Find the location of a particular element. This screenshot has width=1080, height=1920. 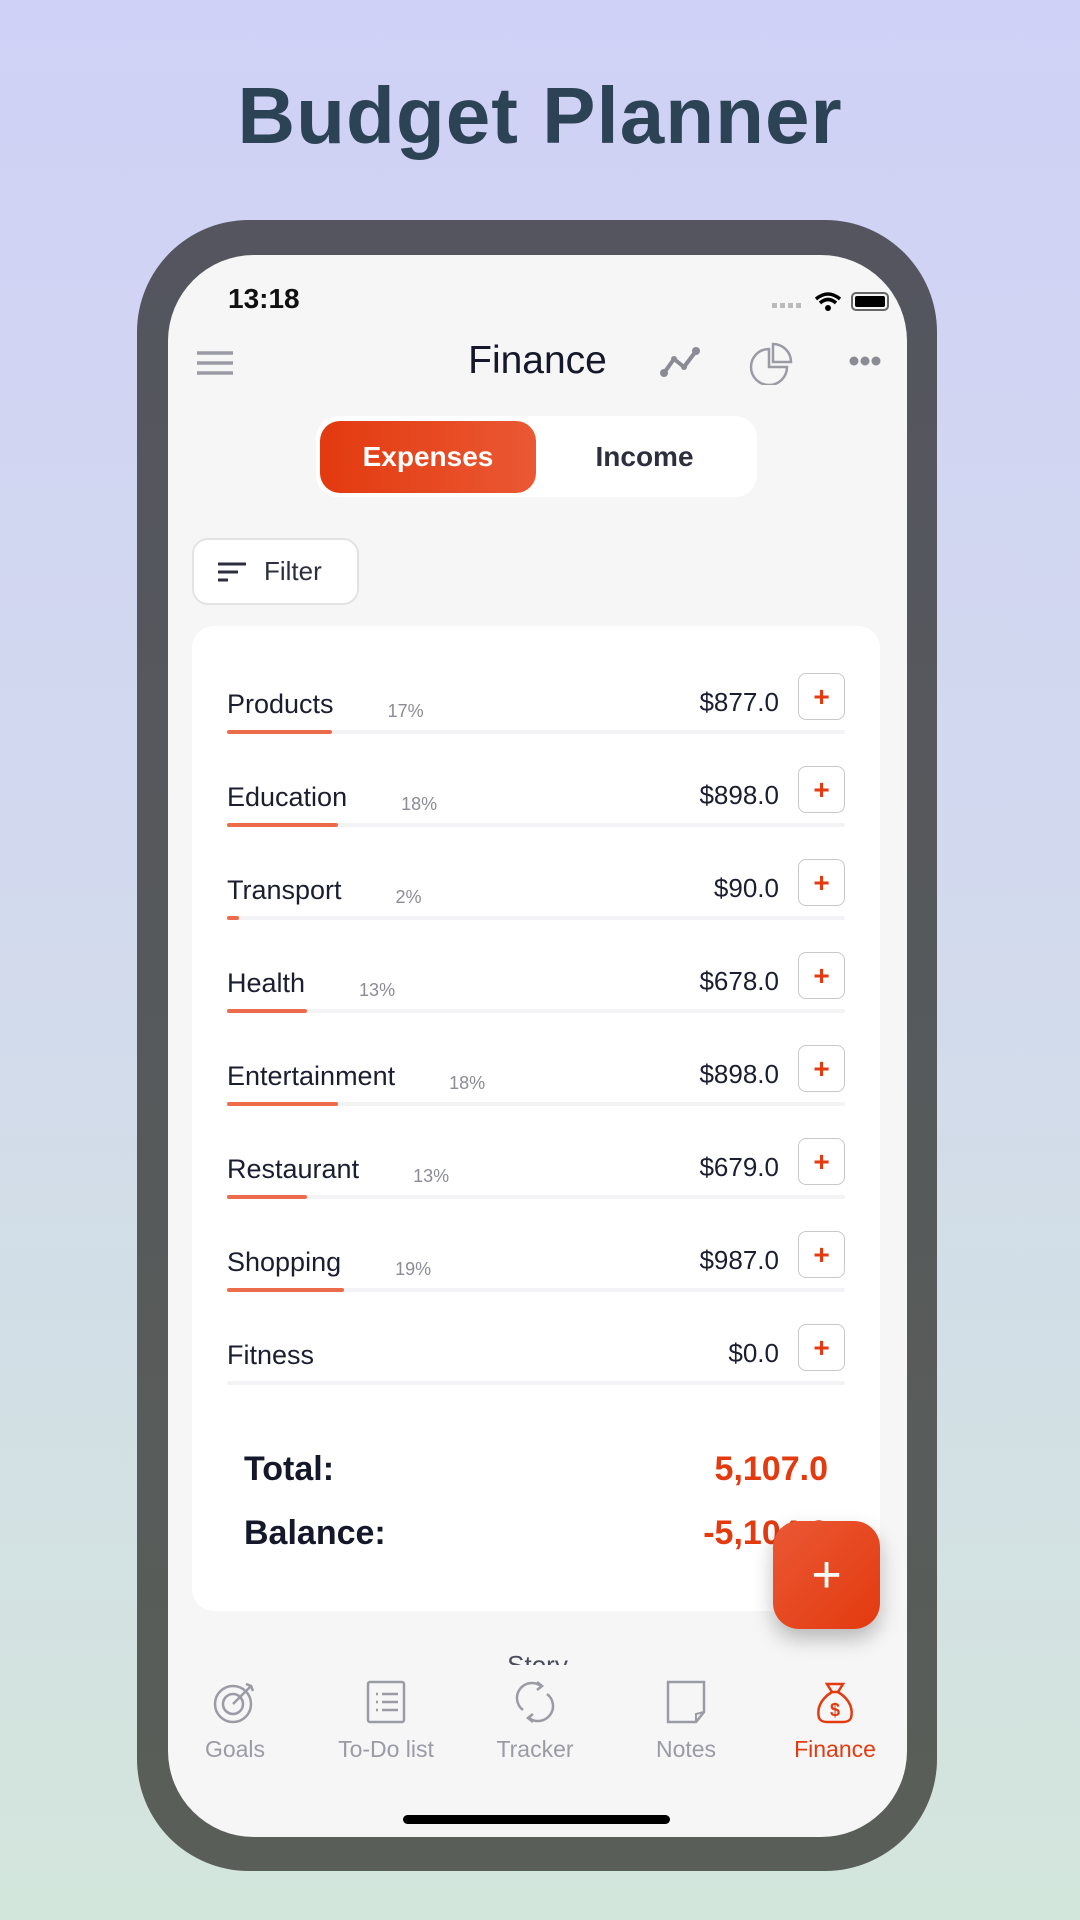

status-time: 13:18 is located at coordinates (264, 298).